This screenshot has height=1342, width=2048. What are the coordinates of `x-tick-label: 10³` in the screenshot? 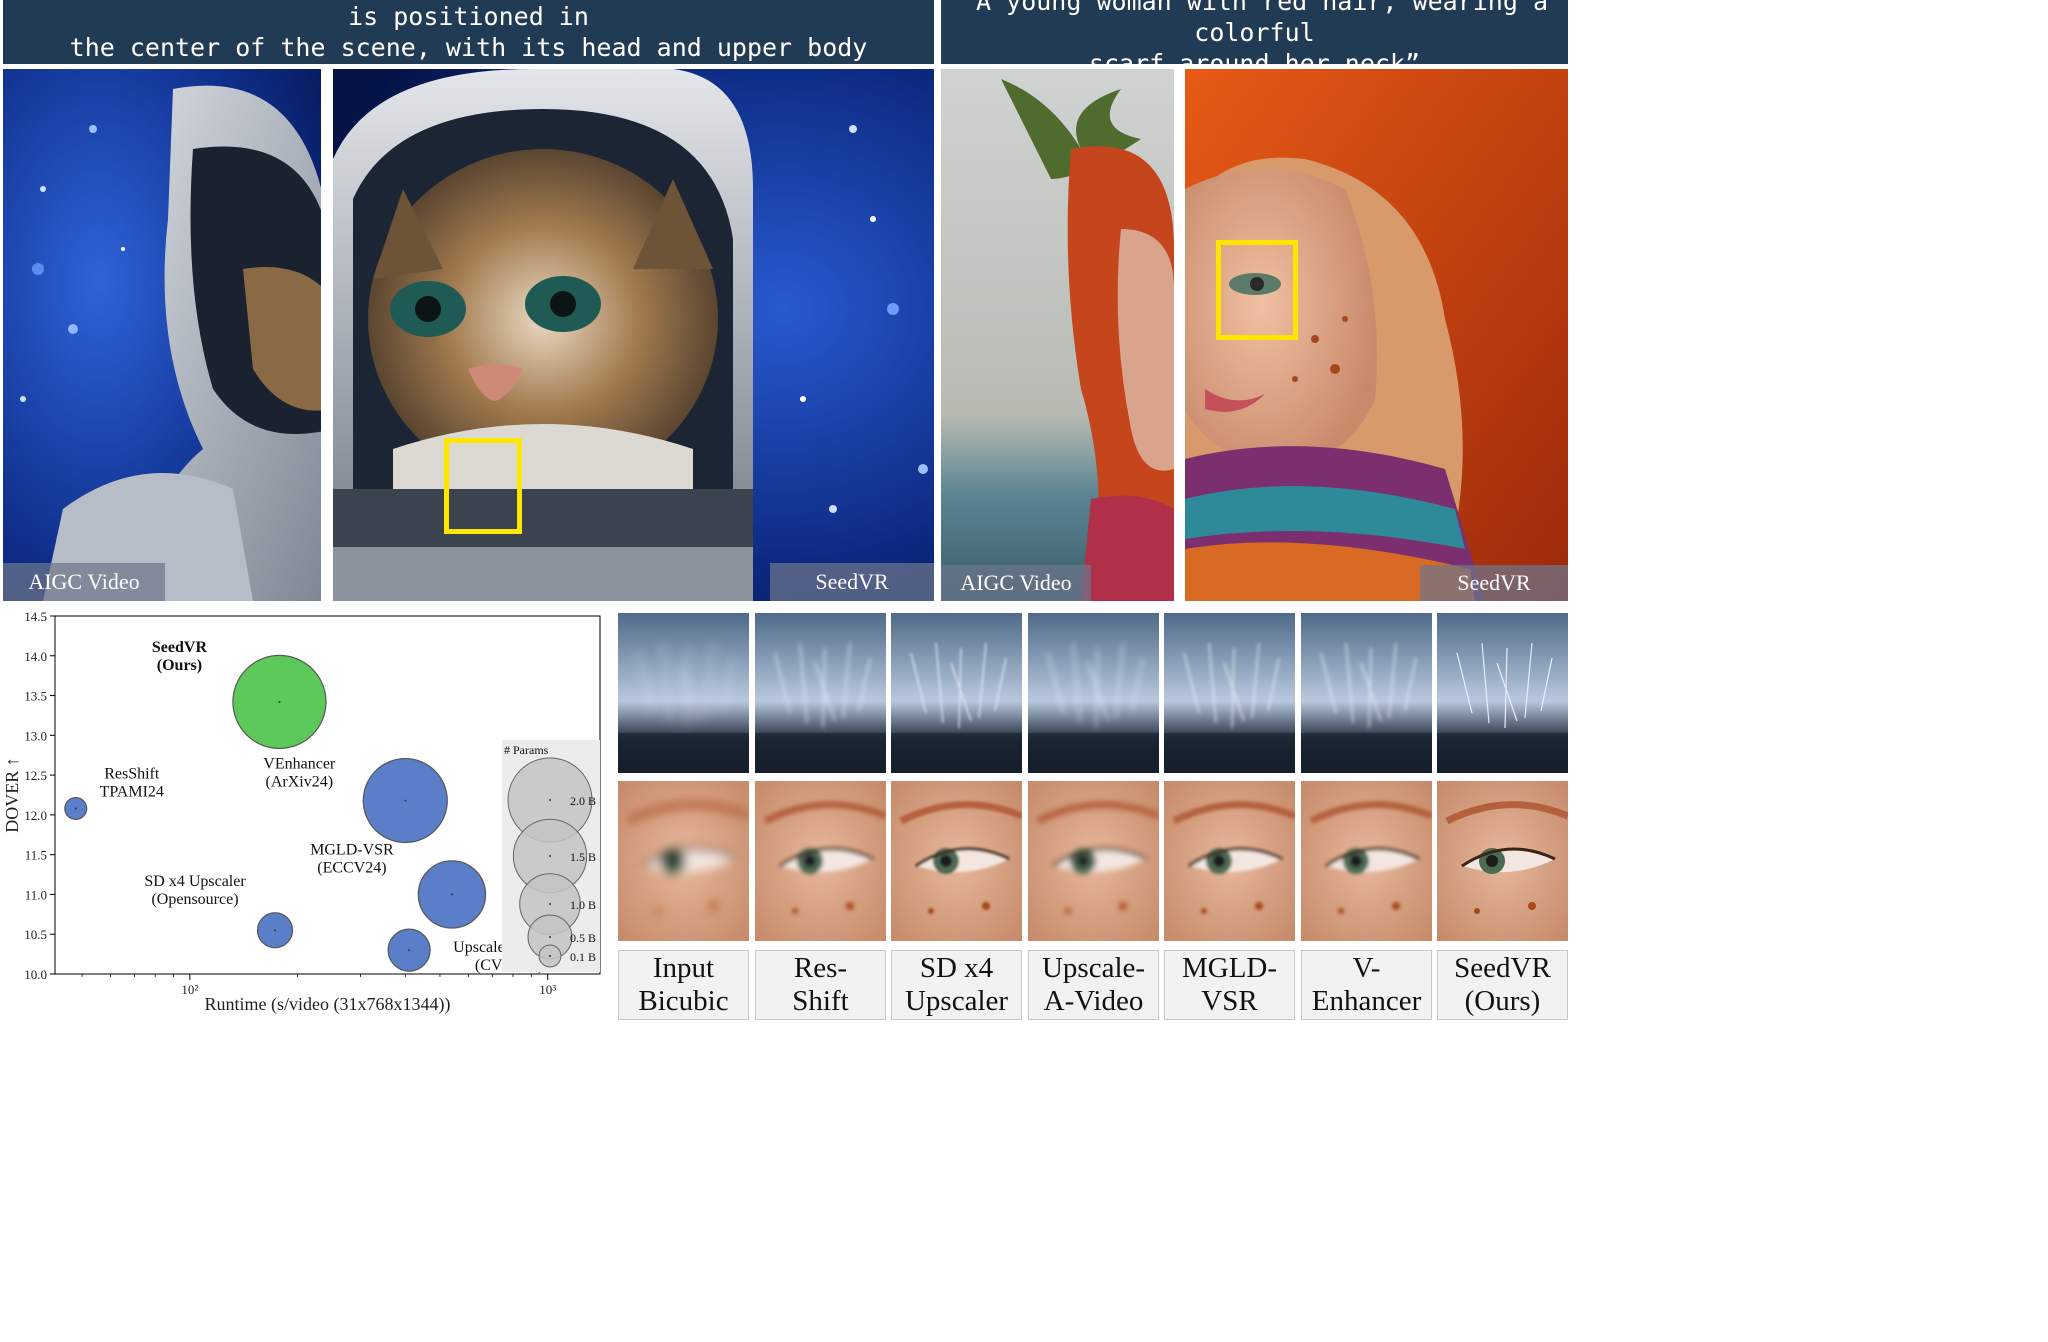 It's located at (547, 989).